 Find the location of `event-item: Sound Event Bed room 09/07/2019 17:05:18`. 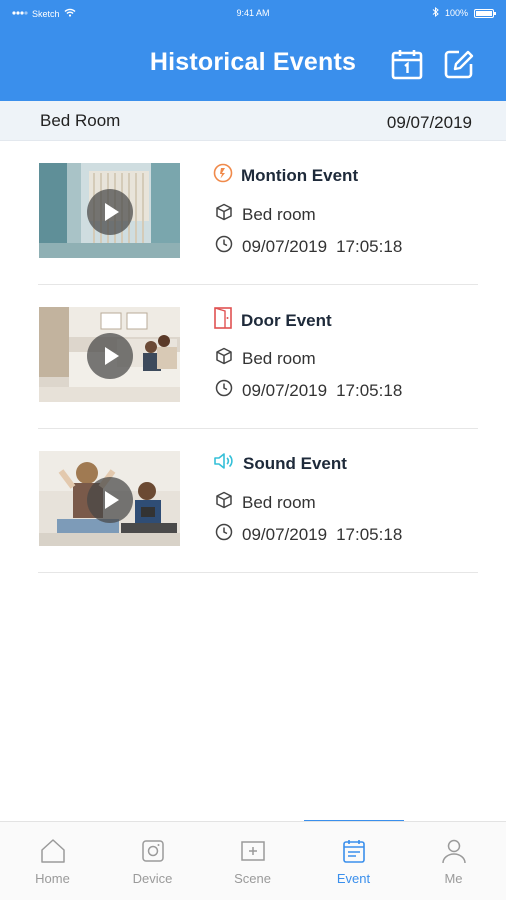

event-item: Sound Event Bed room 09/07/2019 17:05:18 is located at coordinates (258, 501).